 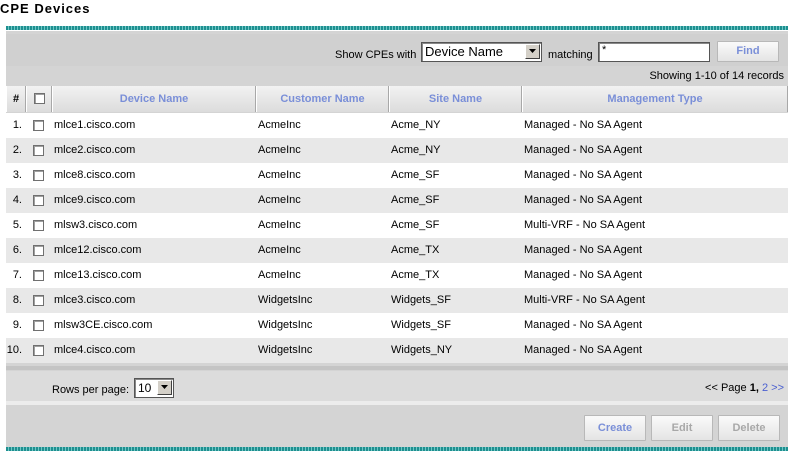 I want to click on records-count: Showing 1-10 of 14 records, so click(x=716, y=76).